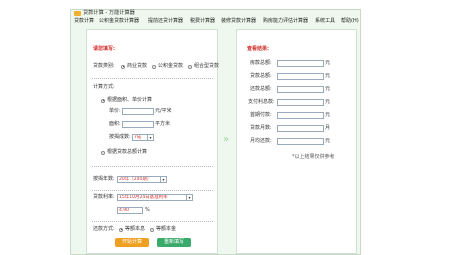  What do you see at coordinates (135, 229) in the screenshot?
I see `repay-equal-installment-label: 等额本息` at bounding box center [135, 229].